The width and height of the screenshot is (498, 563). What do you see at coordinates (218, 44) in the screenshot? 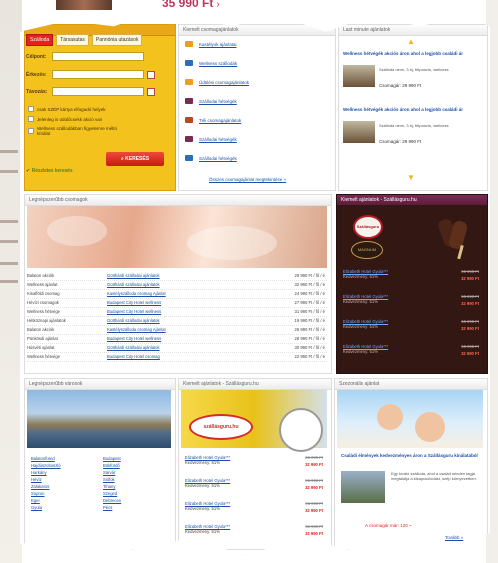
I see `package-link: Kastélyok ajánlatai` at bounding box center [218, 44].